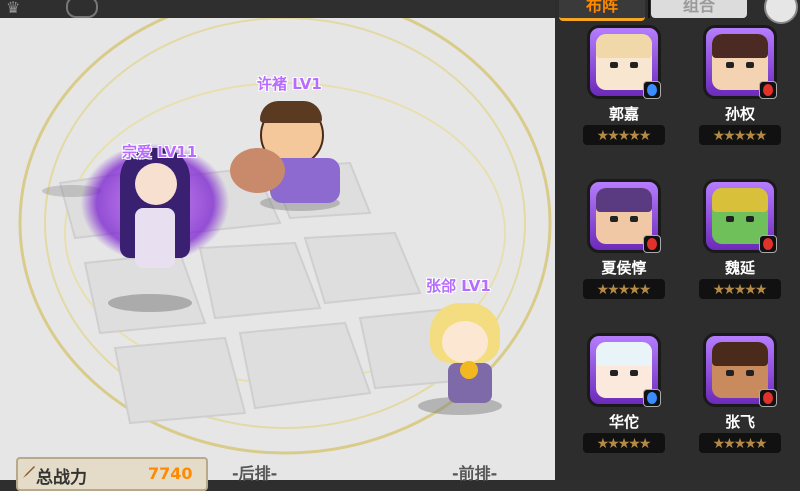 The height and width of the screenshot is (491, 800). What do you see at coordinates (155, 238) in the screenshot?
I see `unit-sprite-body` at bounding box center [155, 238].